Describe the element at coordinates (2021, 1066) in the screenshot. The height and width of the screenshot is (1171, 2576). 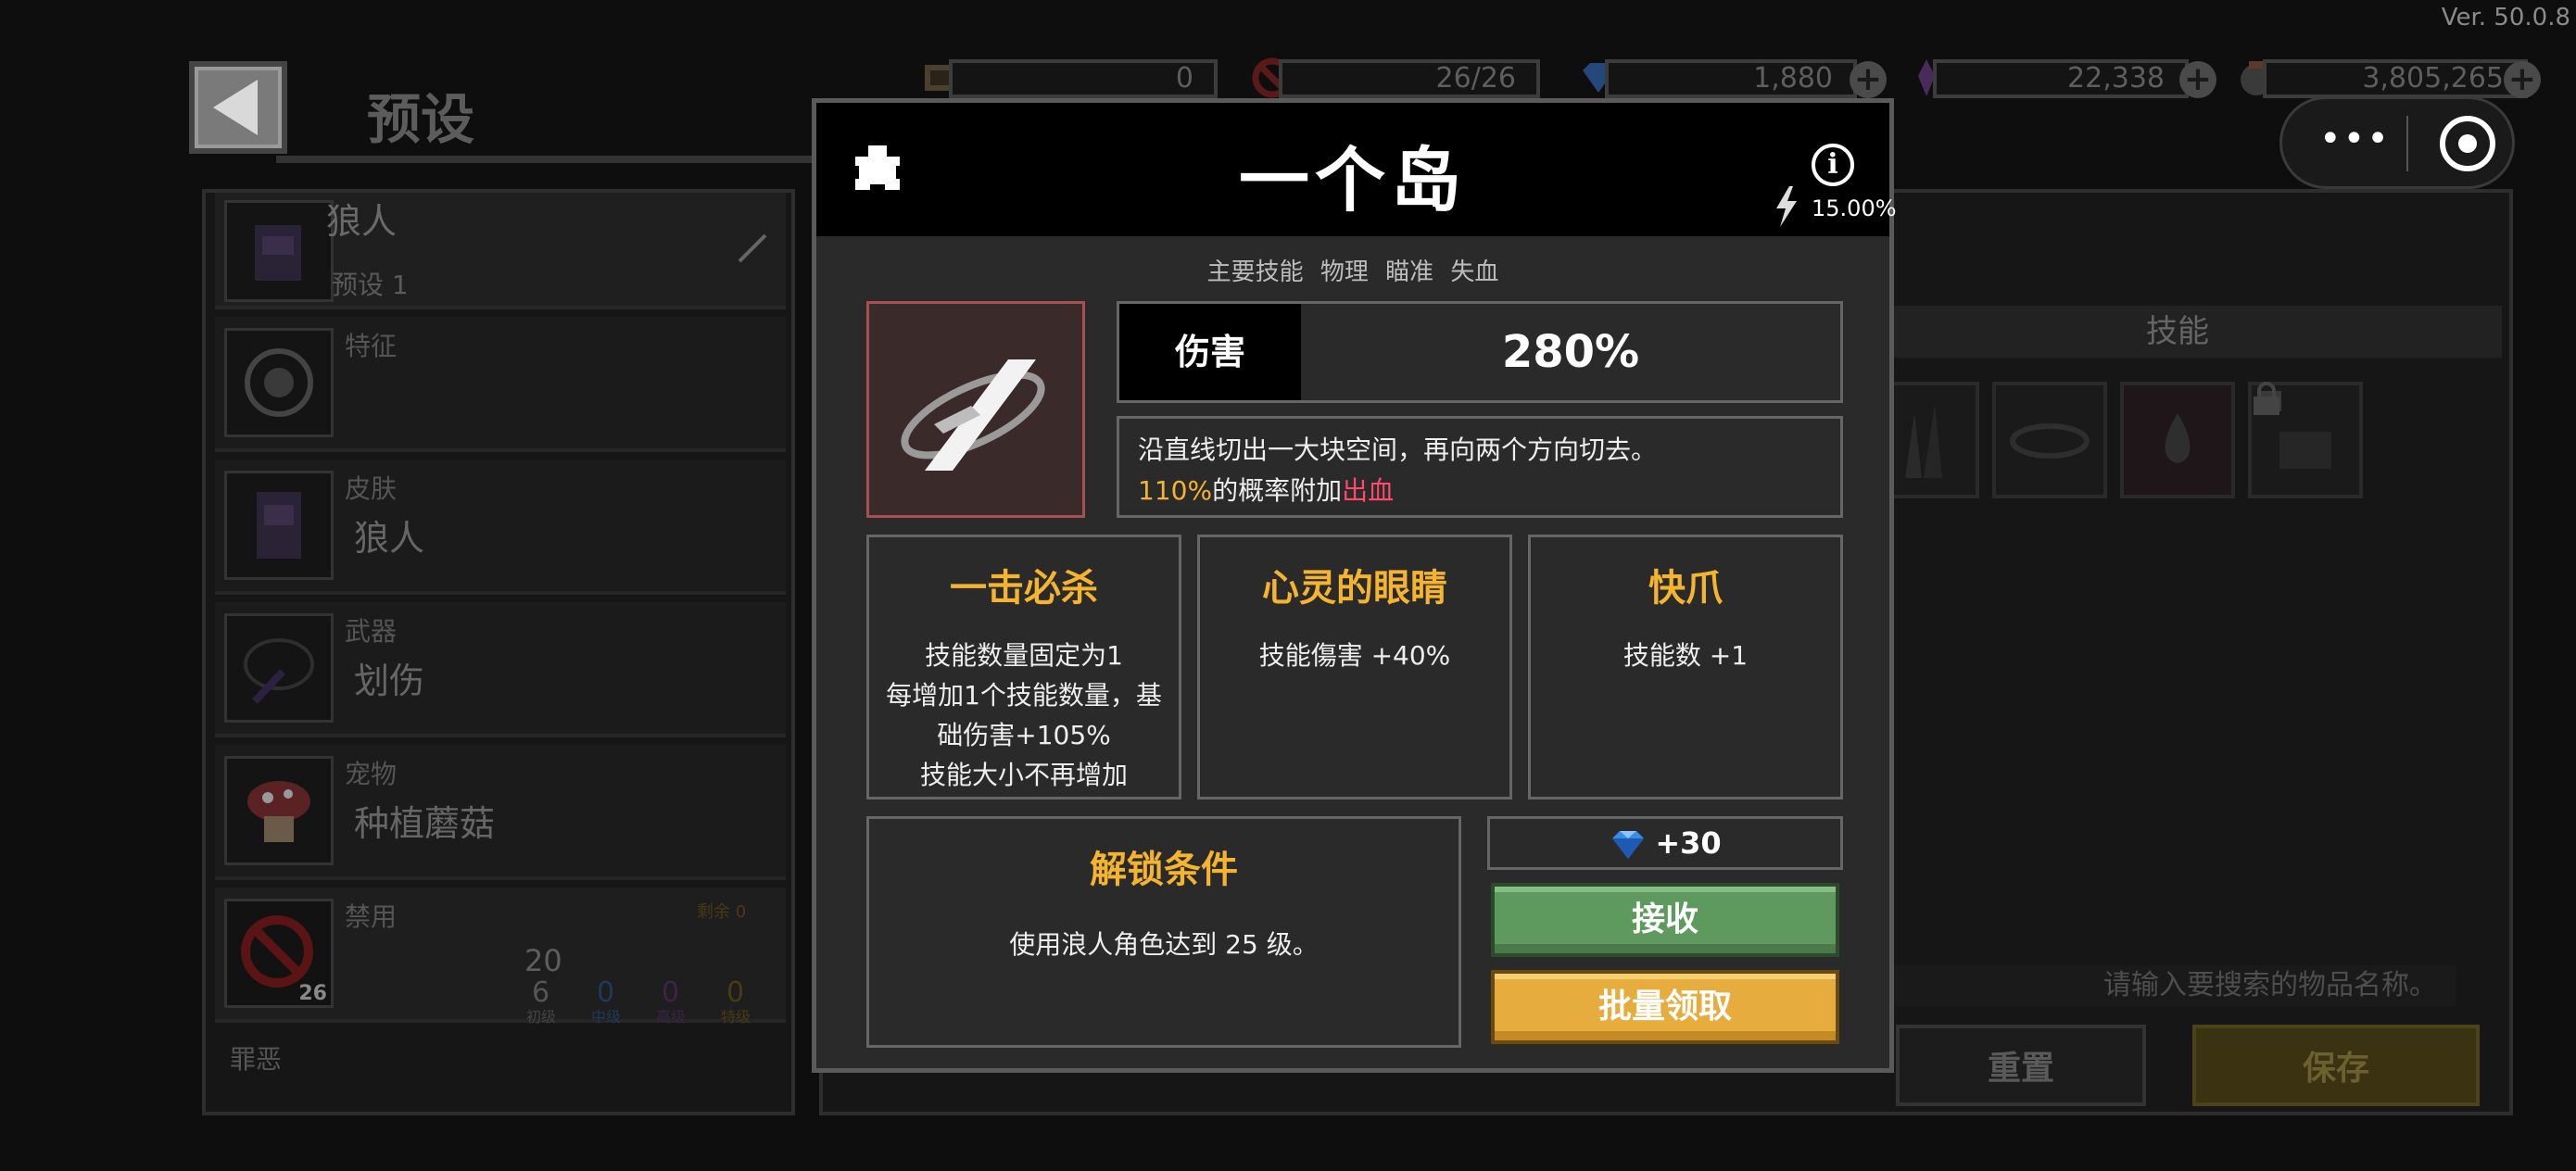
I see `reset-button: 重置` at that location.